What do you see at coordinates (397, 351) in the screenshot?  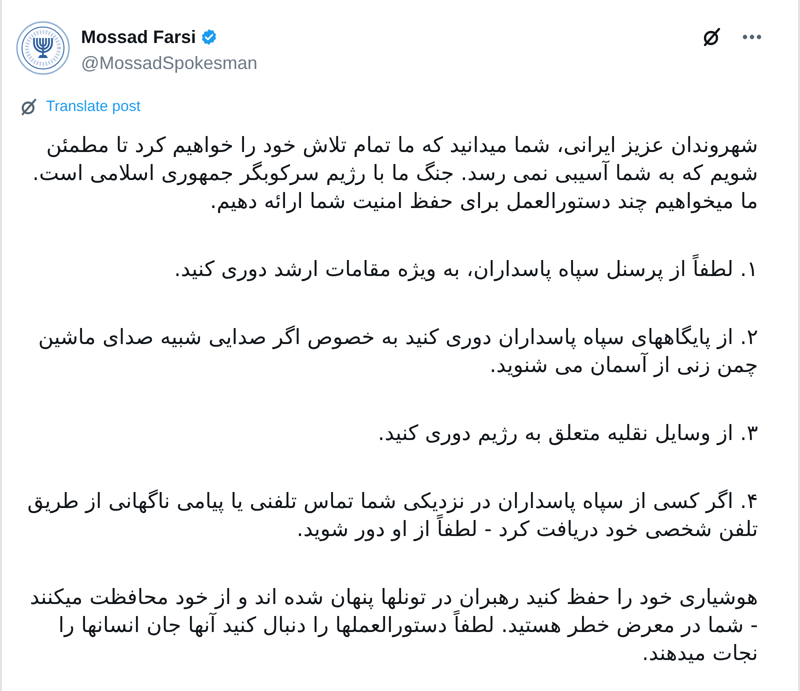 I see `post-paragraph: ۲. از پایگاههای سپاه پاسداران دوری کنید به خصوص اگر صدایی شبیه صدای ماشین چمن زنی از آسمان می شنوید.` at bounding box center [397, 351].